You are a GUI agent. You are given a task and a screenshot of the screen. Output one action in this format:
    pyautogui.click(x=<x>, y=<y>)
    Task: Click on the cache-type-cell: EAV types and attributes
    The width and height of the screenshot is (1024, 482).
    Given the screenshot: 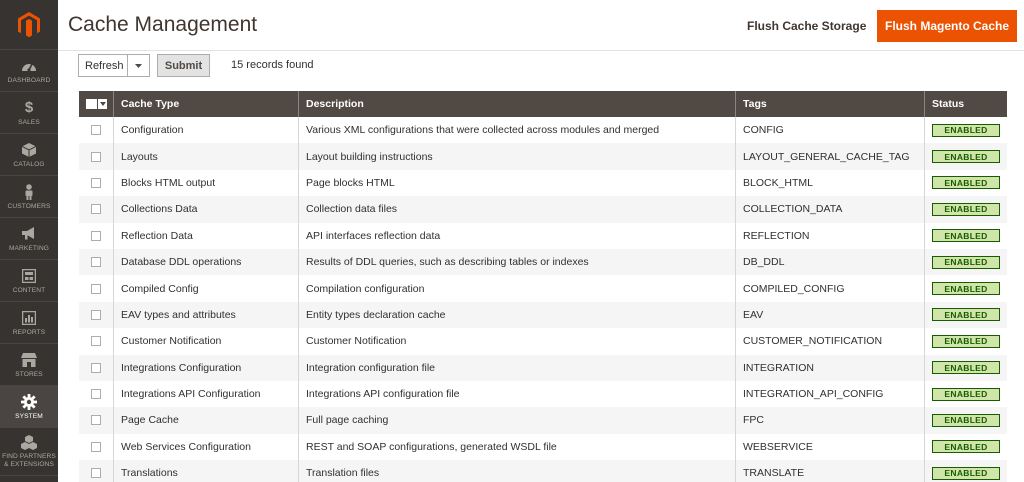 What is the action you would take?
    pyautogui.click(x=206, y=315)
    